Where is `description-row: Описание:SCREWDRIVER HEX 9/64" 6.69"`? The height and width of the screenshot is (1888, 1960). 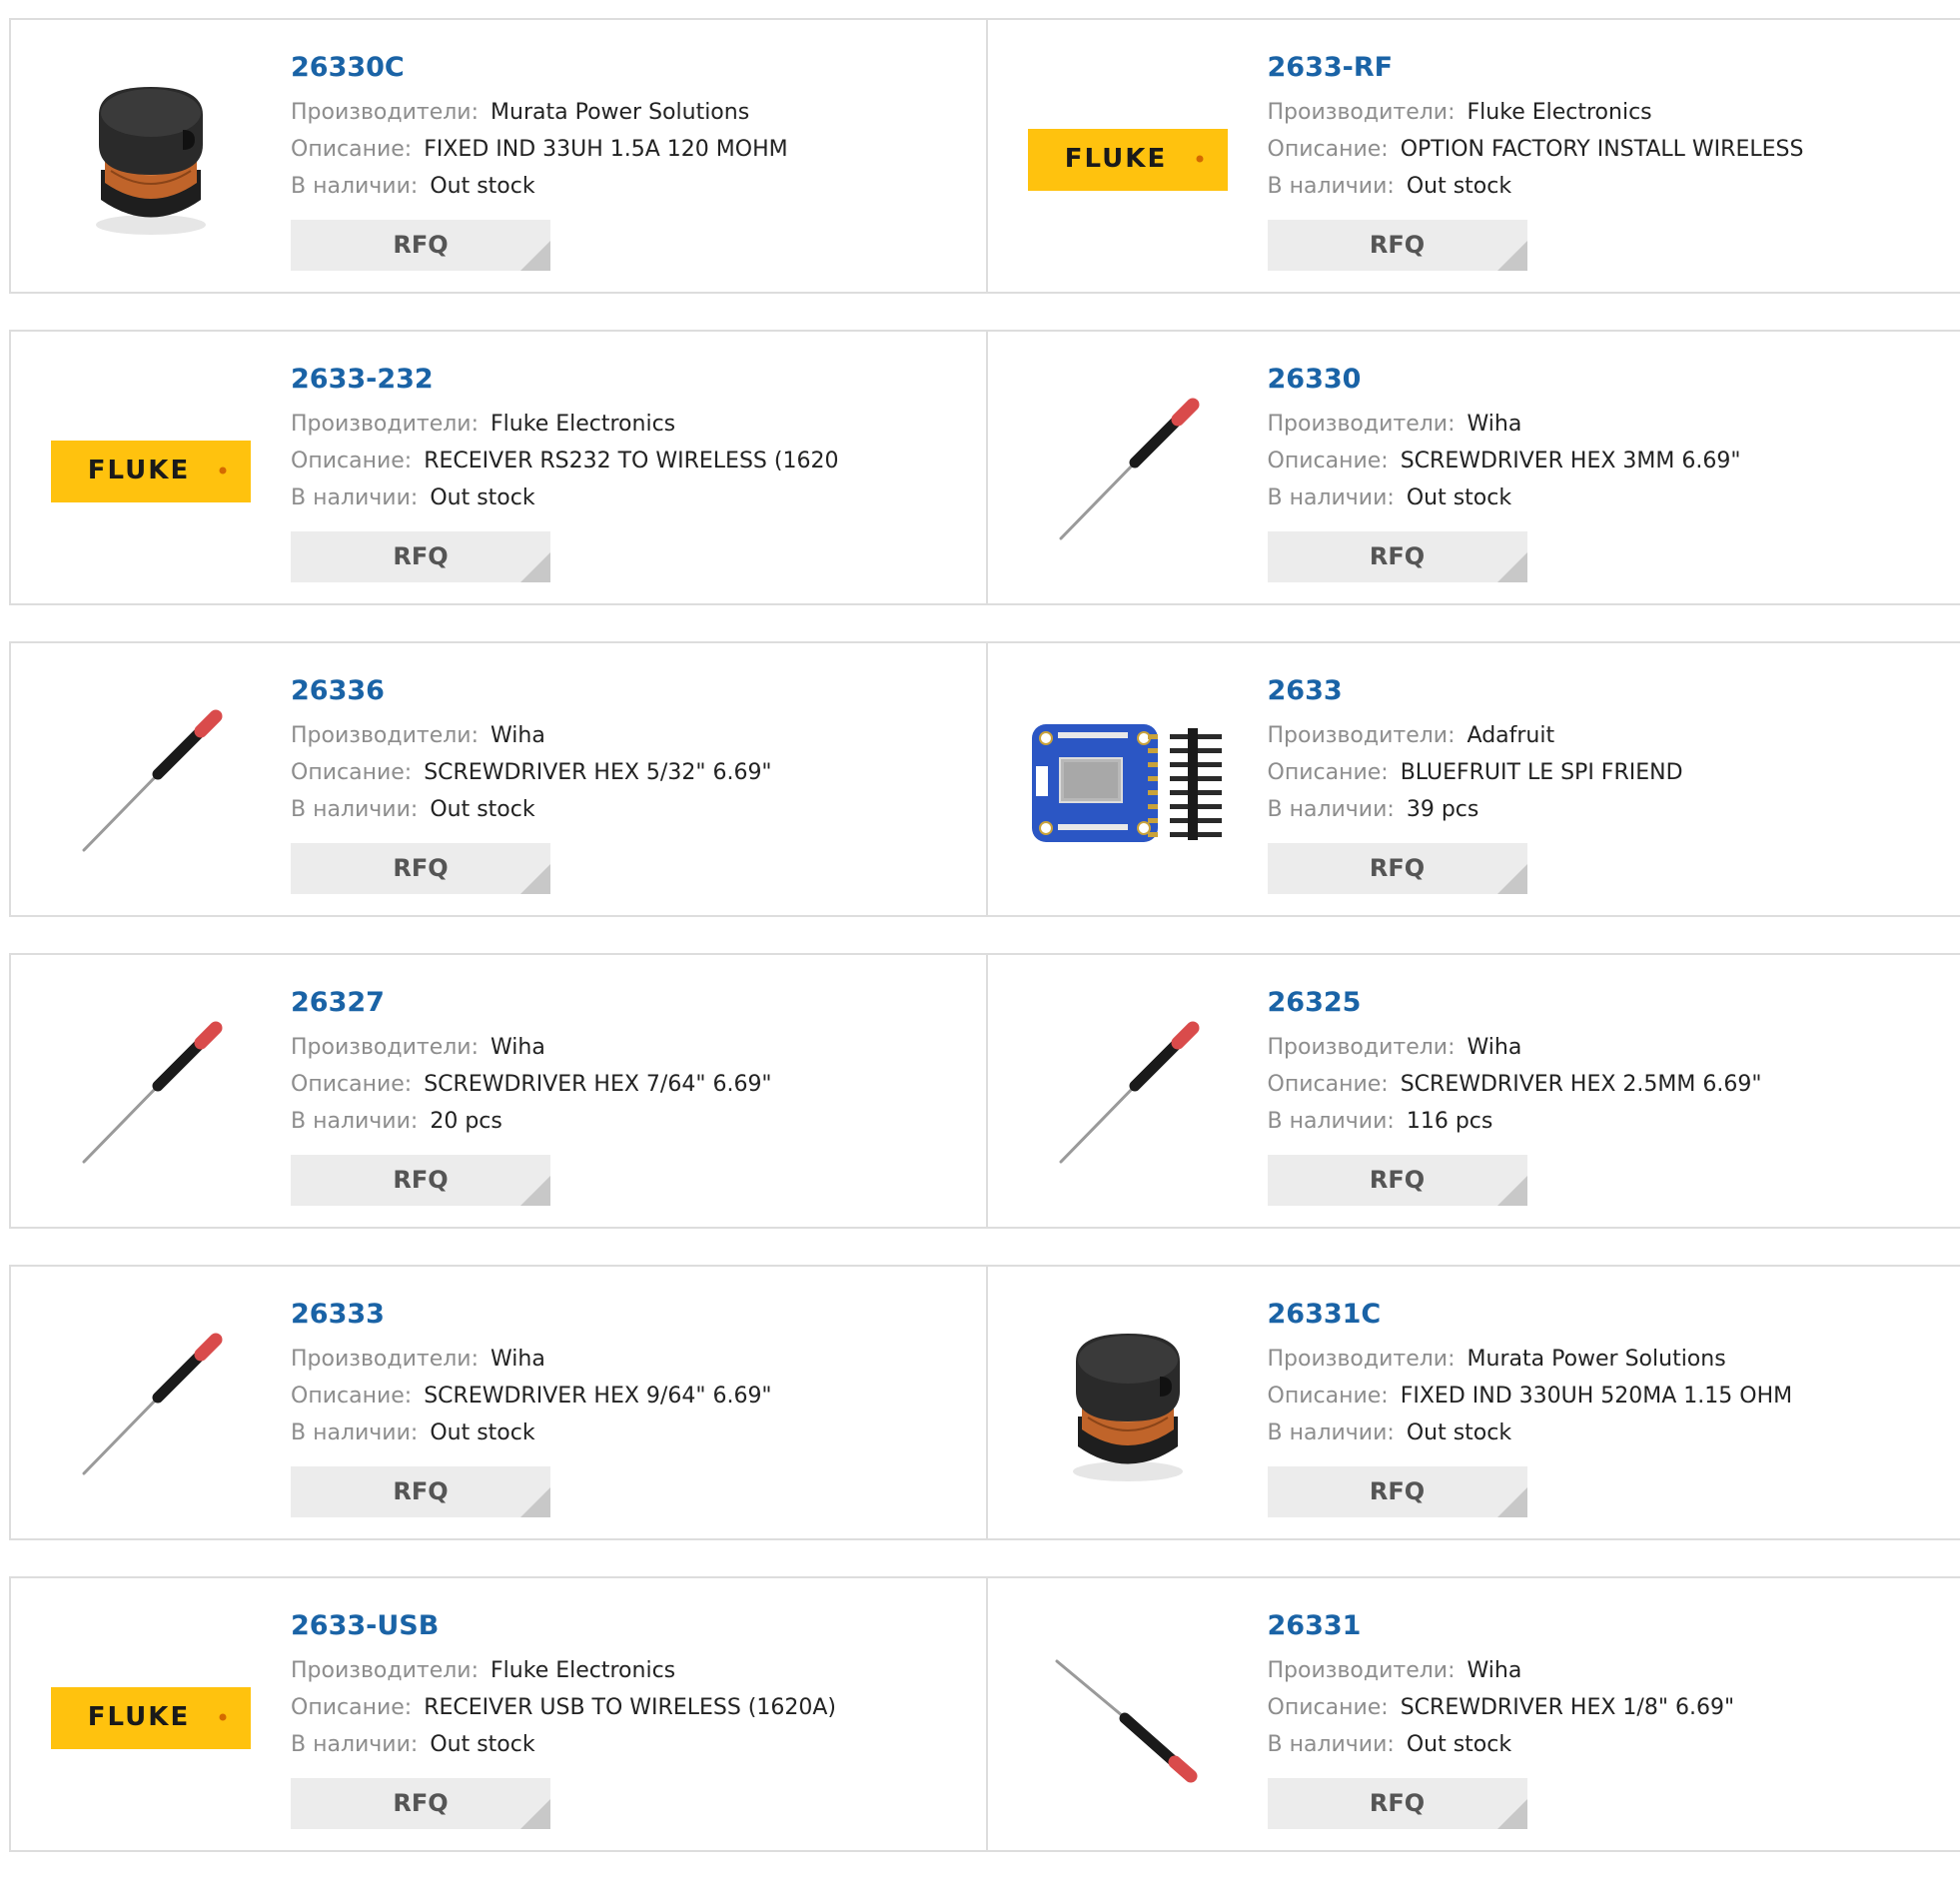 description-row: Описание:SCREWDRIVER HEX 9/64" 6.69" is located at coordinates (628, 1397).